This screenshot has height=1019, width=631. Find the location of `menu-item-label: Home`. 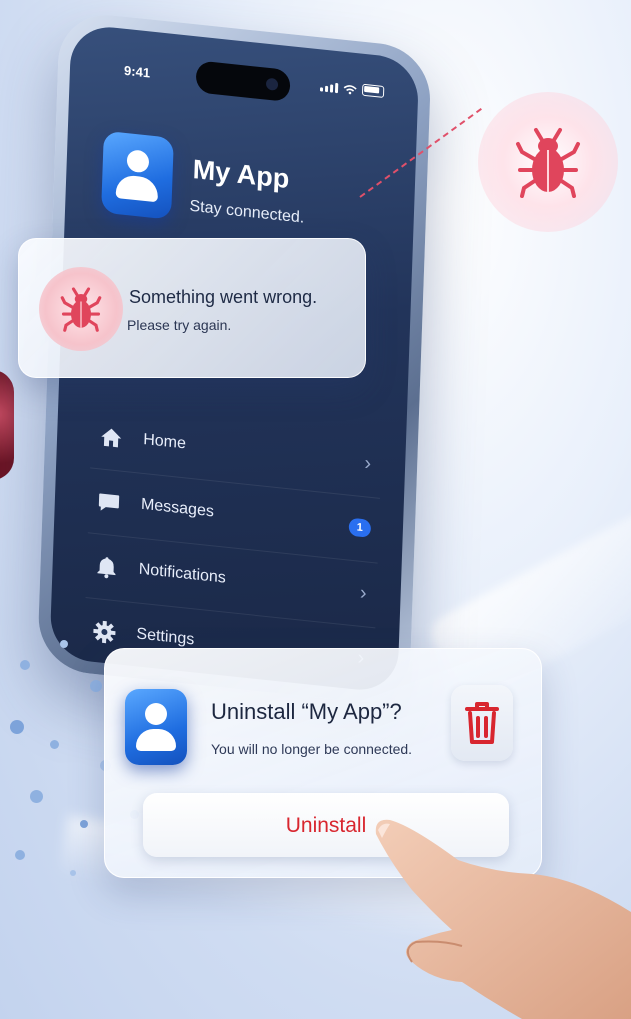

menu-item-label: Home is located at coordinates (164, 442).